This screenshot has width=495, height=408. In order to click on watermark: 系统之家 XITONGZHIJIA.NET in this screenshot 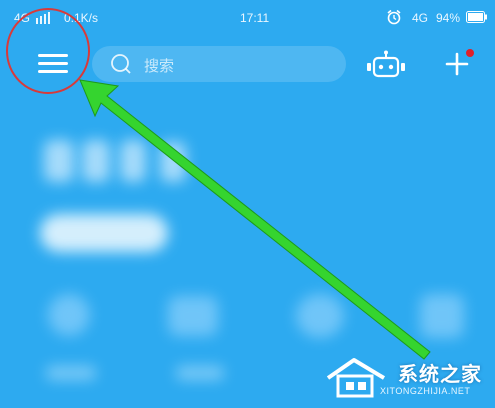, I will do `click(404, 377)`.